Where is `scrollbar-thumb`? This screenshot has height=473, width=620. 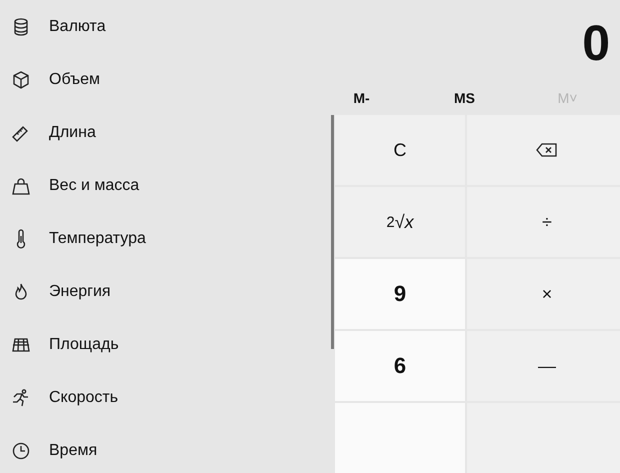 scrollbar-thumb is located at coordinates (332, 232).